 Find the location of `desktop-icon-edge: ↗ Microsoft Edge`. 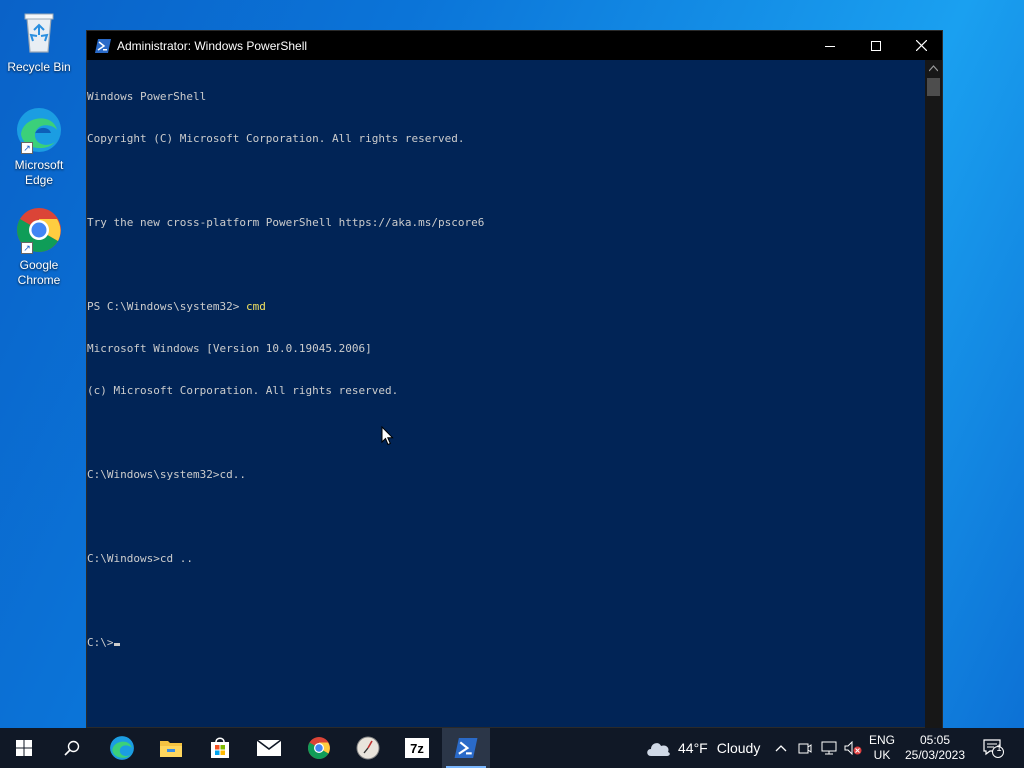

desktop-icon-edge: ↗ Microsoft Edge is located at coordinates (39, 147).